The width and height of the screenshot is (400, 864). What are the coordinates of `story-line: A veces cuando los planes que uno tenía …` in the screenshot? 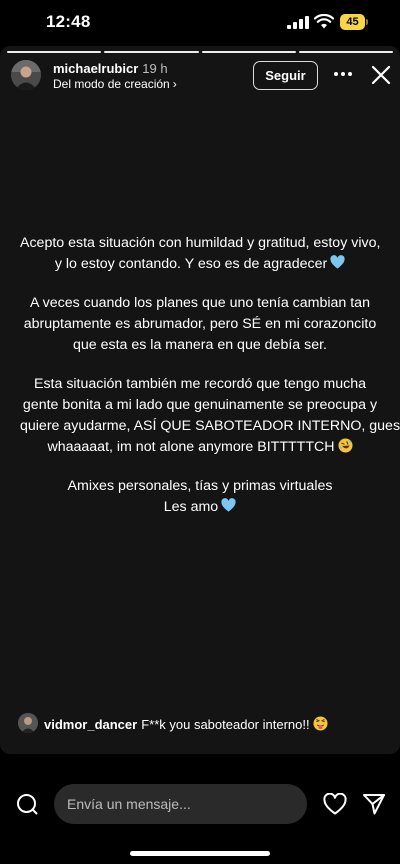 It's located at (200, 303).